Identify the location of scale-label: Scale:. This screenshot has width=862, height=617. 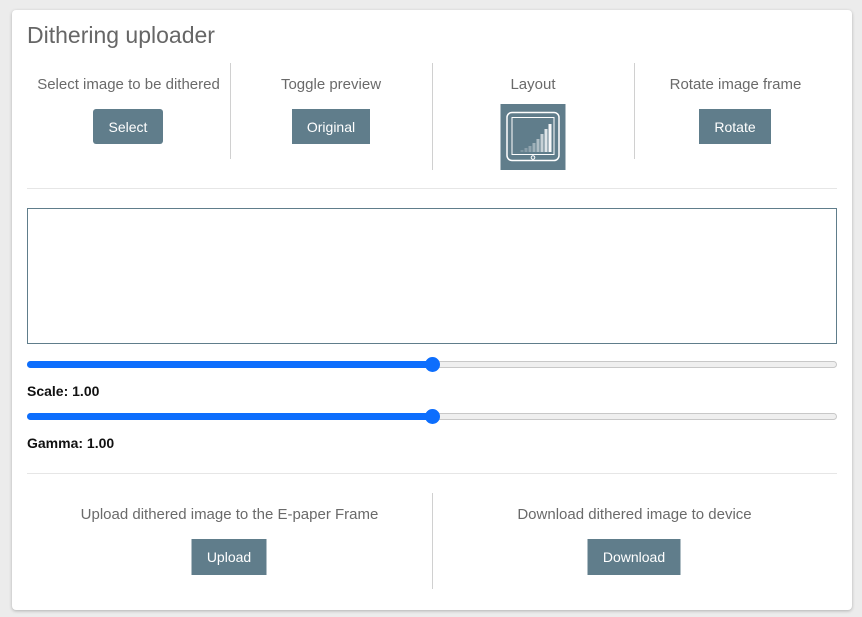
(48, 391).